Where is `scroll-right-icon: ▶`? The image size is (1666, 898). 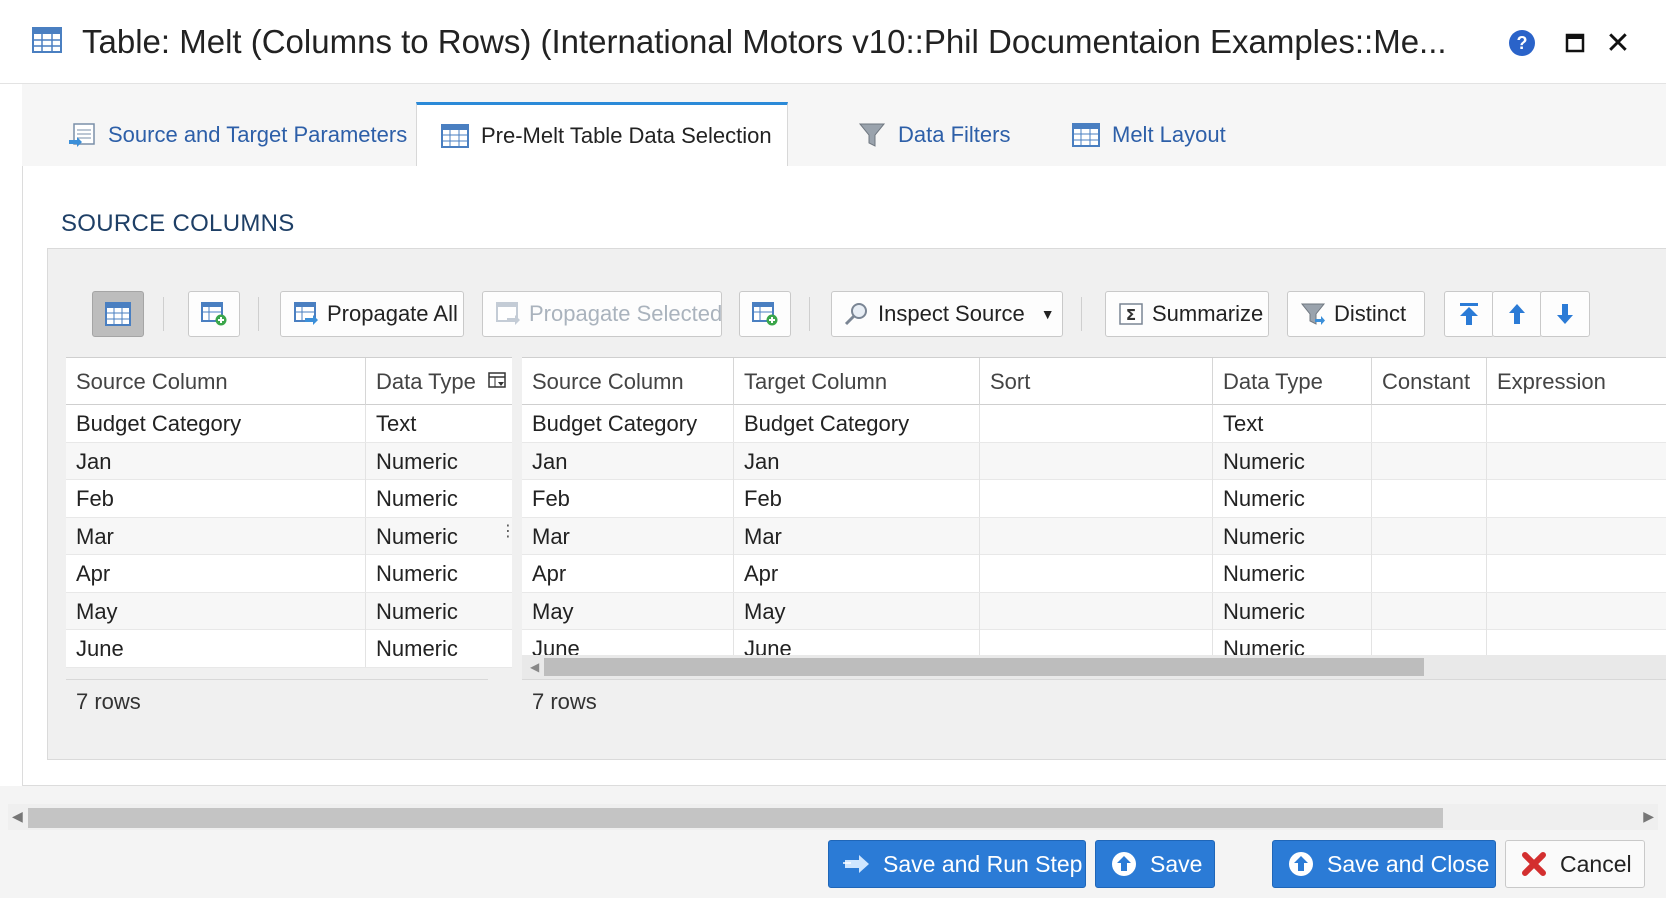 scroll-right-icon: ▶ is located at coordinates (1648, 816).